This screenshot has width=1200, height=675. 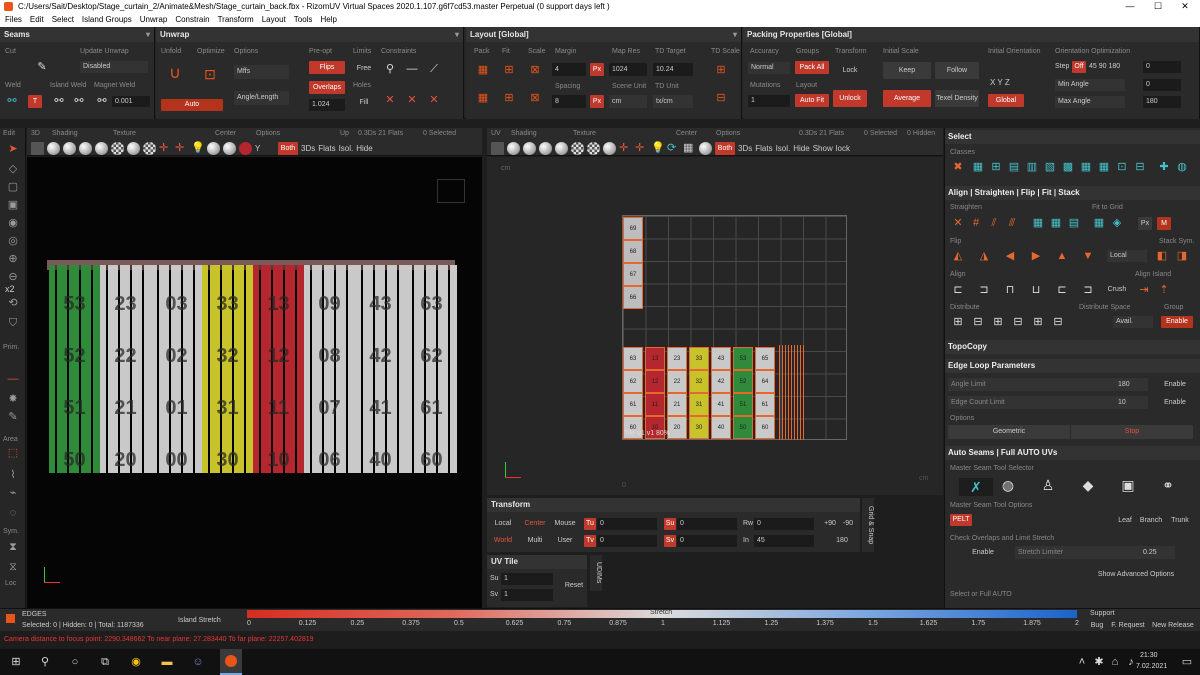 What do you see at coordinates (699, 404) in the screenshot?
I see `uv-island-cell: 31` at bounding box center [699, 404].